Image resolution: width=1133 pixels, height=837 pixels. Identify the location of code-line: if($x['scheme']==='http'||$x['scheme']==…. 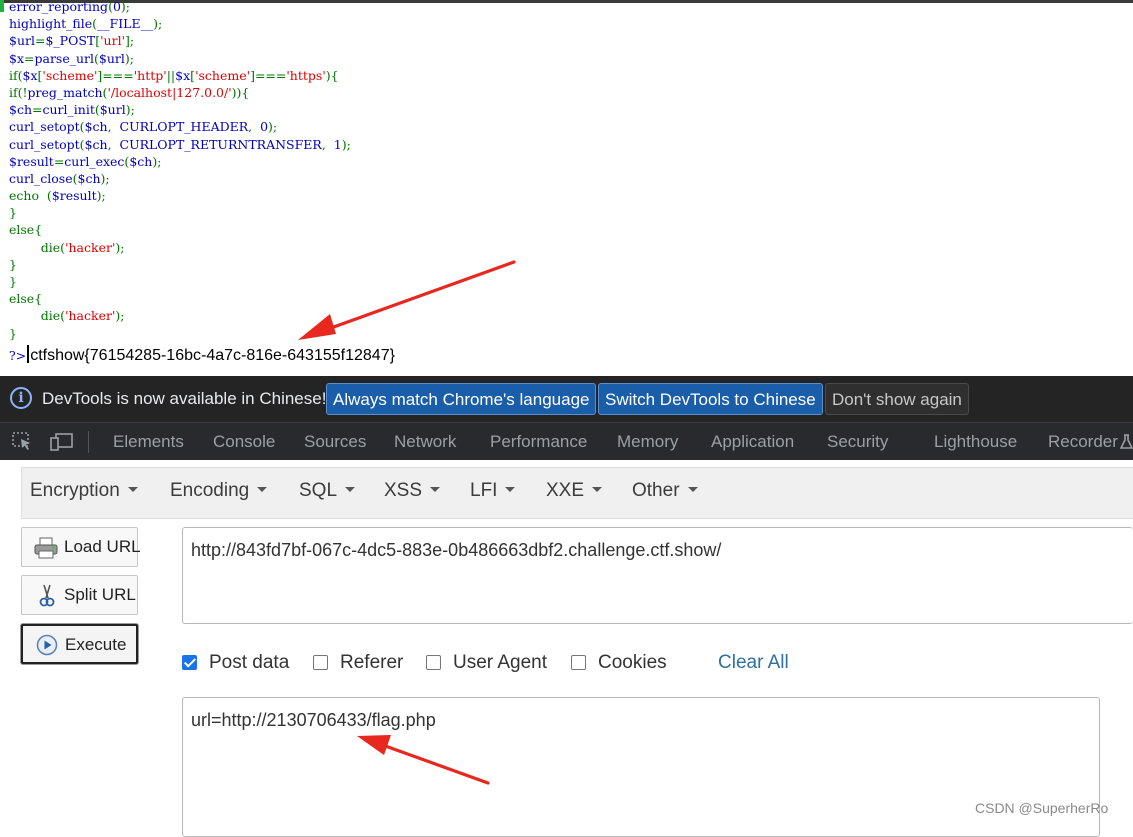
(180, 75).